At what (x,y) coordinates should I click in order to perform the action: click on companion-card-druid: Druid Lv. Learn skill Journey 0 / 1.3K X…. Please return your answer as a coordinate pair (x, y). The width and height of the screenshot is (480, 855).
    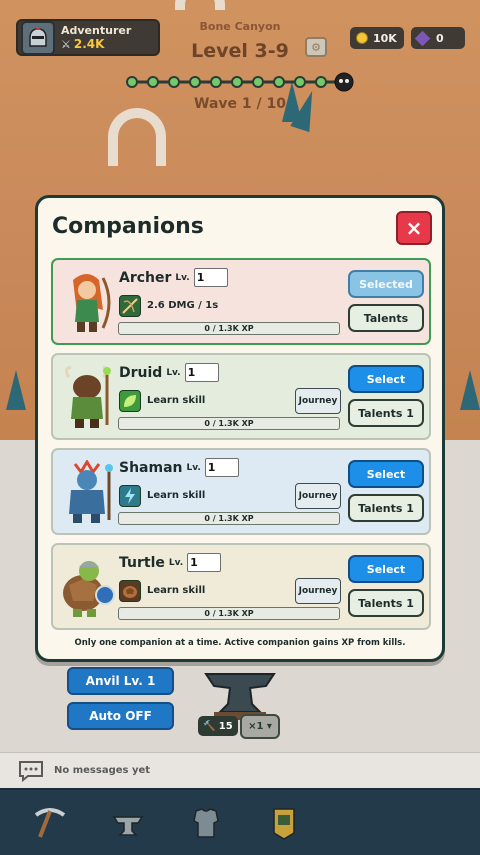
    Looking at the image, I should click on (241, 396).